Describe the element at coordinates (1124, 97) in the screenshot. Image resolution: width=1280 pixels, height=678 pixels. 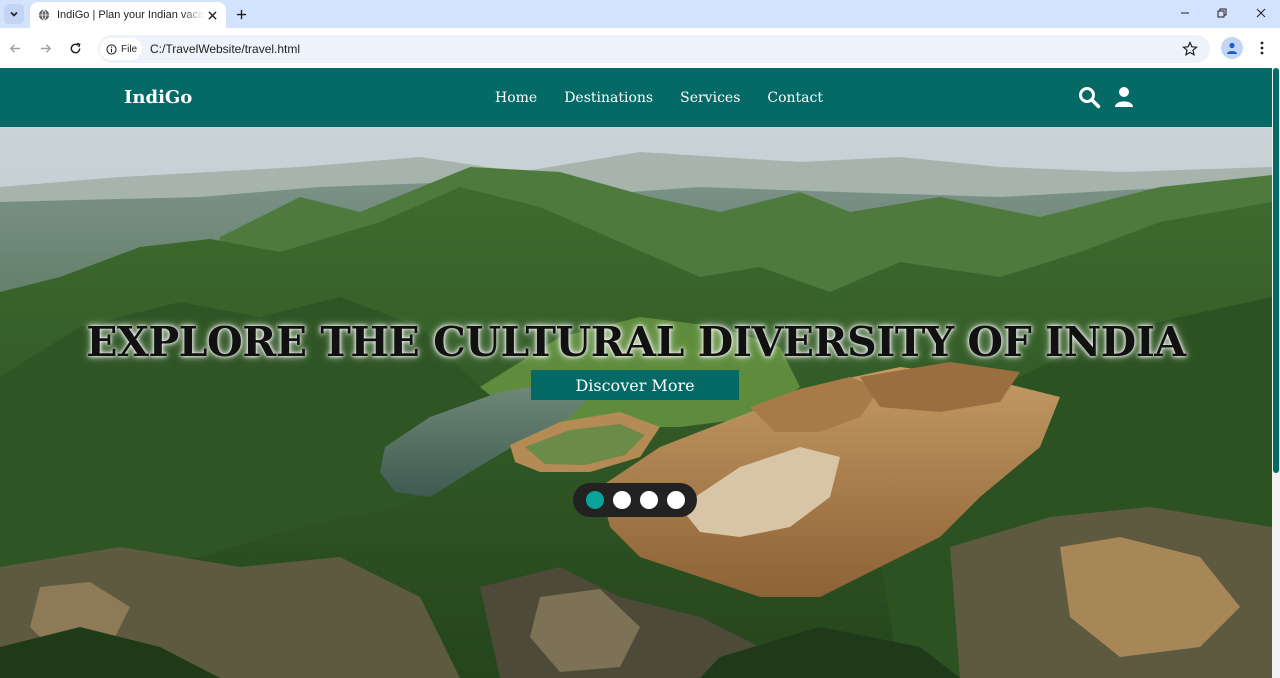
I see `user-icon` at that location.